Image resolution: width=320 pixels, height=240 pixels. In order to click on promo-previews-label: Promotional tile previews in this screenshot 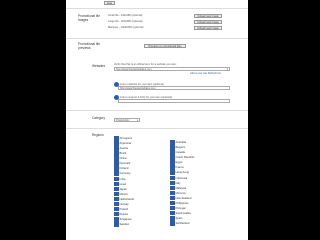, I will do `click(89, 46)`.